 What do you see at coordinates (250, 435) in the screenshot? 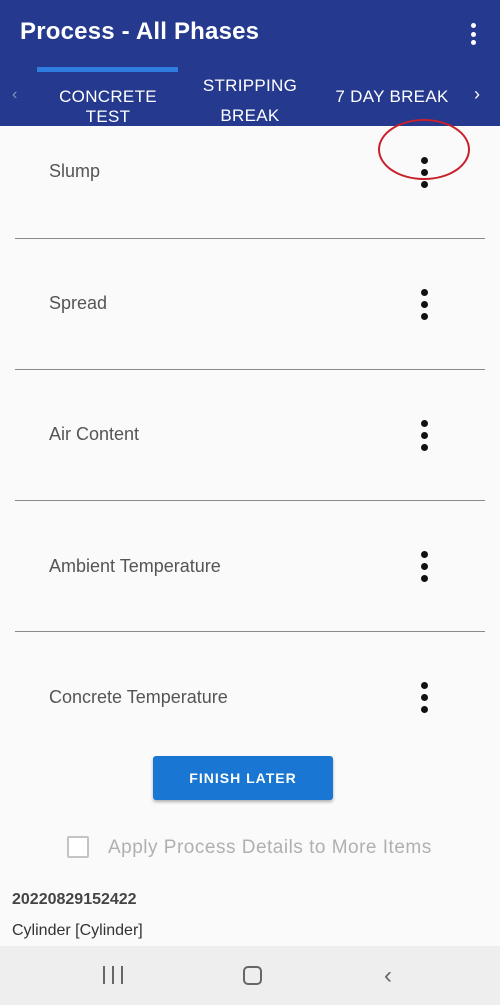
I see `test-row-air-content: Air Content` at bounding box center [250, 435].